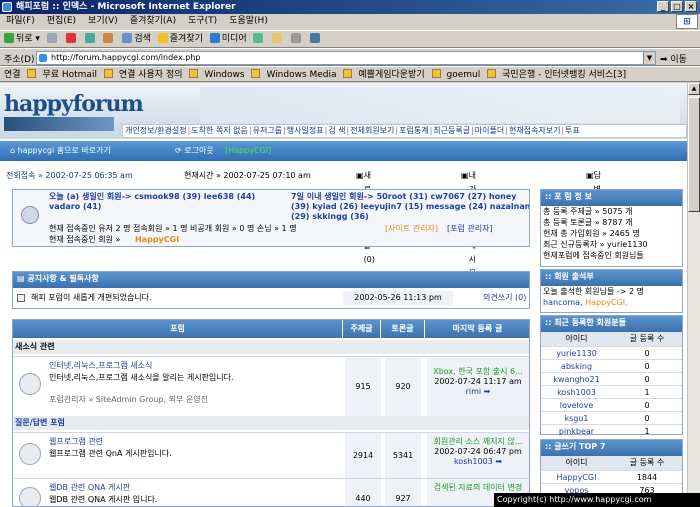 Image resolution: width=700 pixels, height=507 pixels. I want to click on forward-button, so click(52, 39).